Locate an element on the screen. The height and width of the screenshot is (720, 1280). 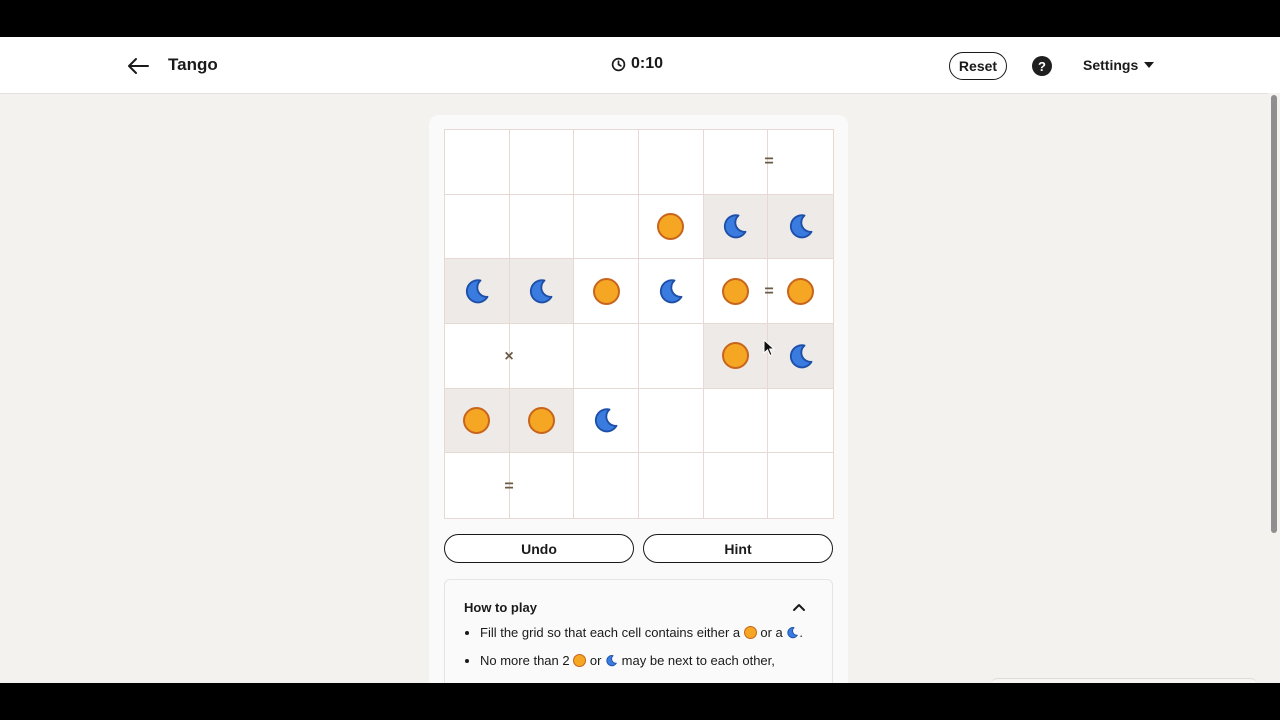
board-cell-r1-c5 is located at coordinates (800, 227).